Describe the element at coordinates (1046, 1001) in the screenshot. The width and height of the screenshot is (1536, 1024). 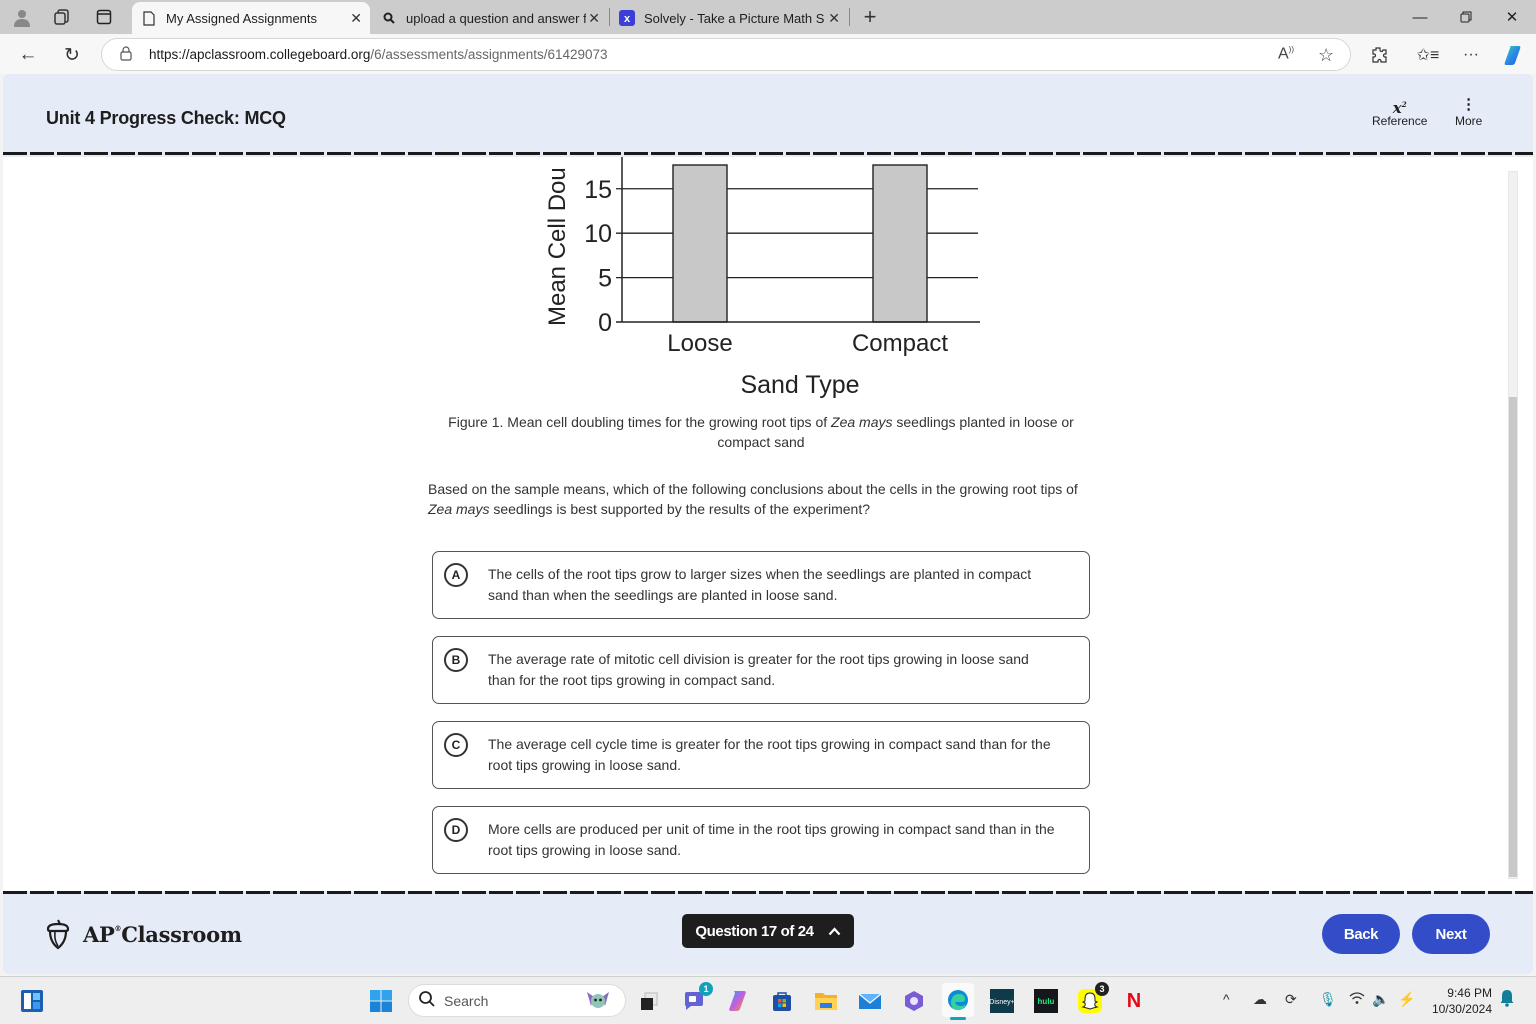
I see `hulu-icon: hulu` at that location.